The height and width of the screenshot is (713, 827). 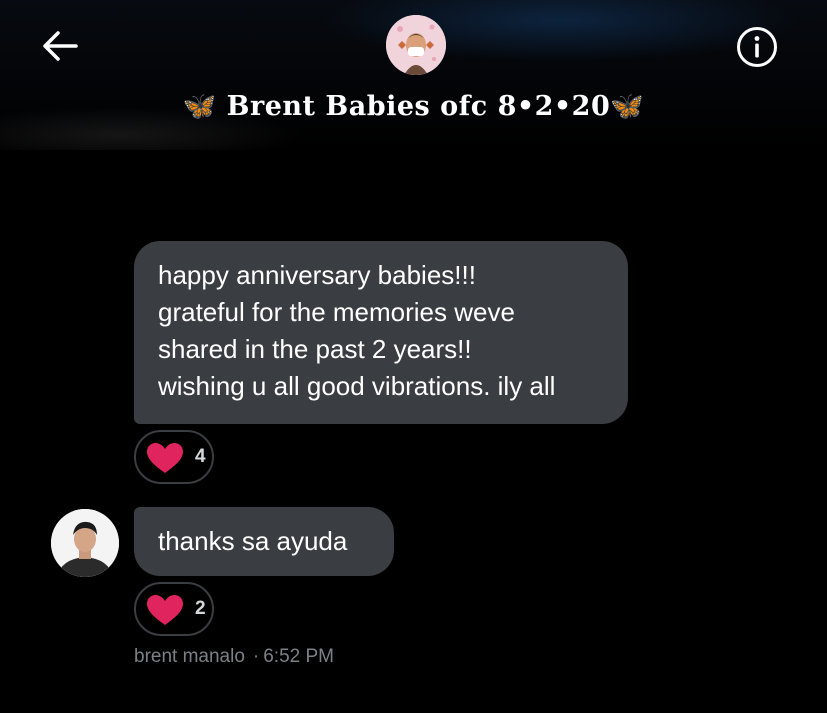 What do you see at coordinates (200, 608) in the screenshot?
I see `reaction-count: 2` at bounding box center [200, 608].